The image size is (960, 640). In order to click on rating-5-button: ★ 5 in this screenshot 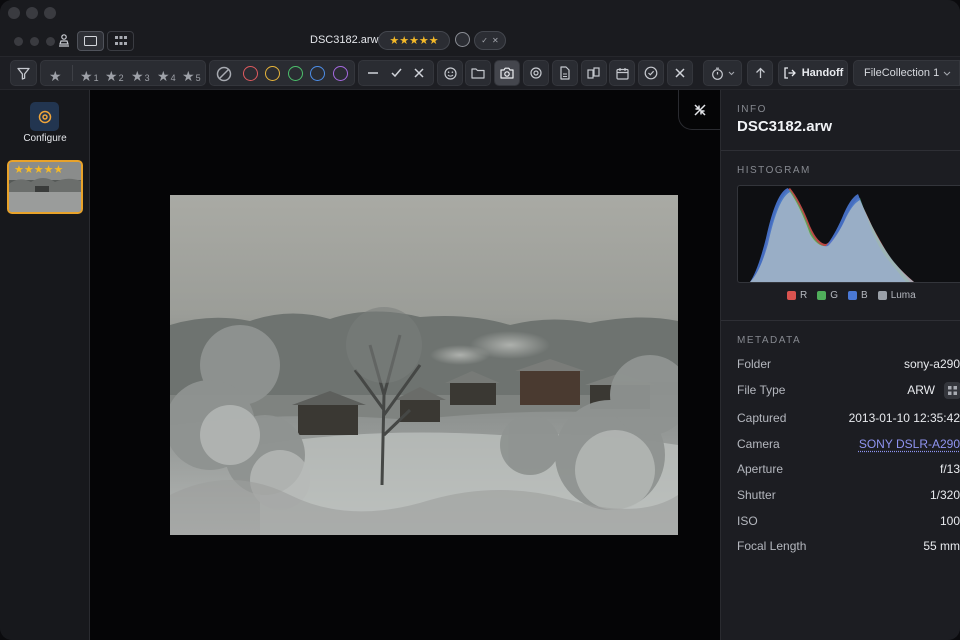, I will do `click(191, 74)`.